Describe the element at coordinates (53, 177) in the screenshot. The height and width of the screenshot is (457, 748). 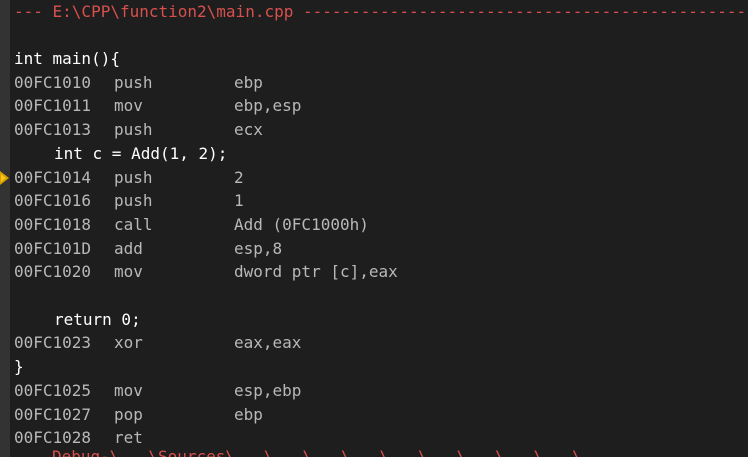
I see `instruction-address: 00FC1014` at that location.